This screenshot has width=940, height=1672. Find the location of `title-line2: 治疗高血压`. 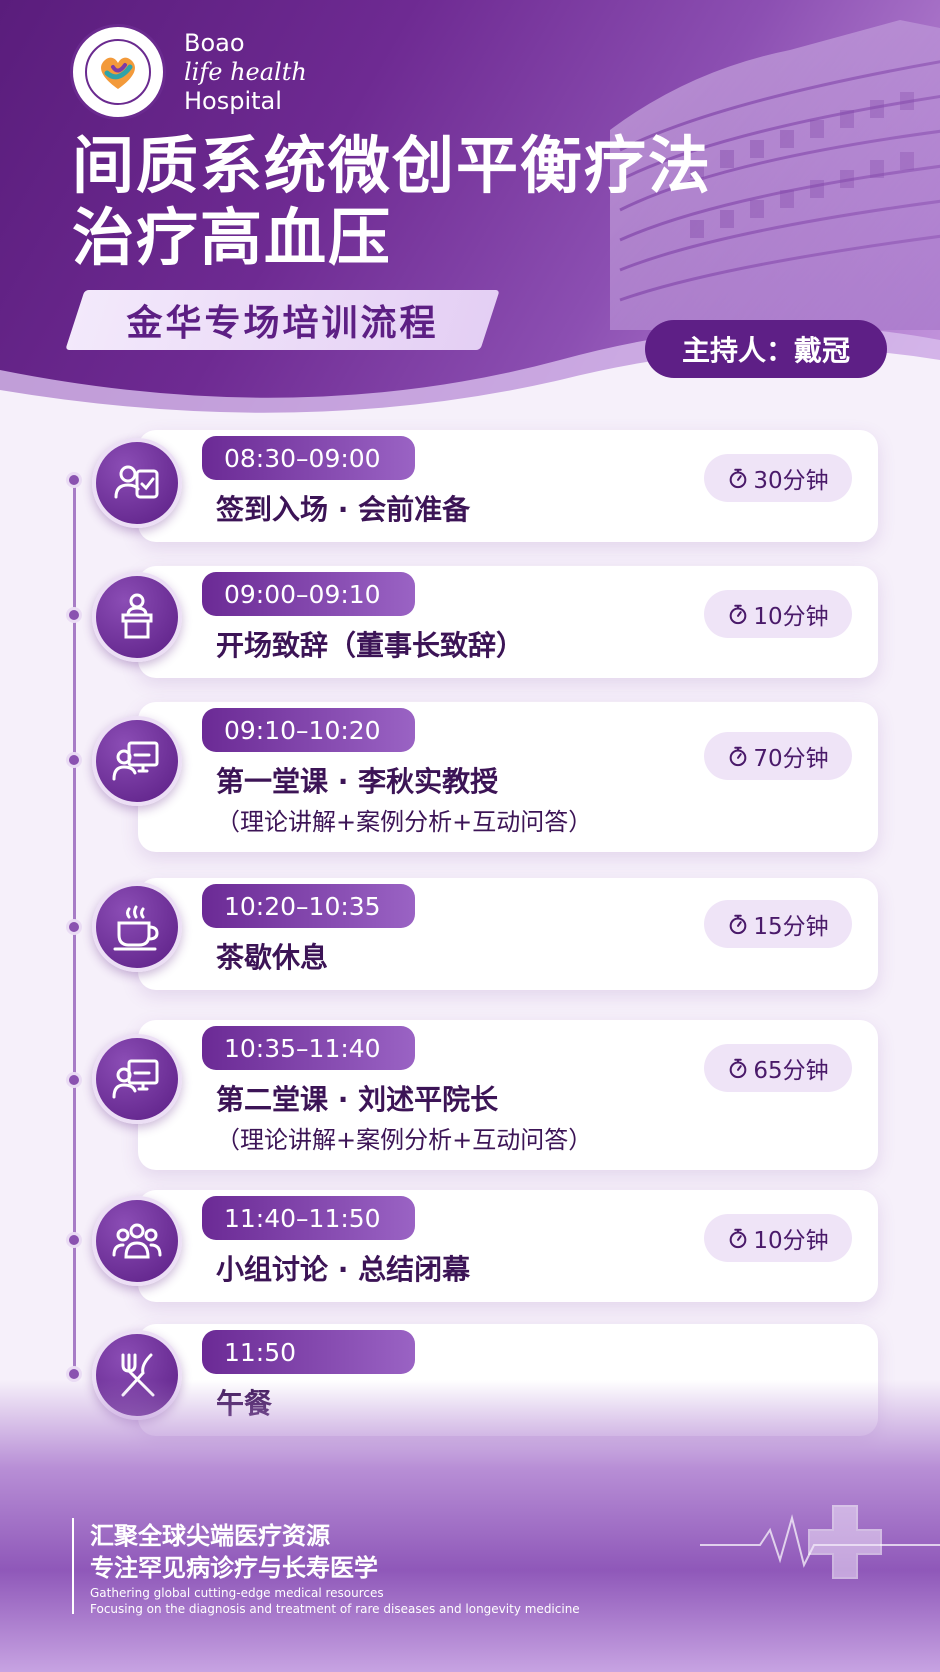

title-line2: 治疗高血压 is located at coordinates (232, 237).